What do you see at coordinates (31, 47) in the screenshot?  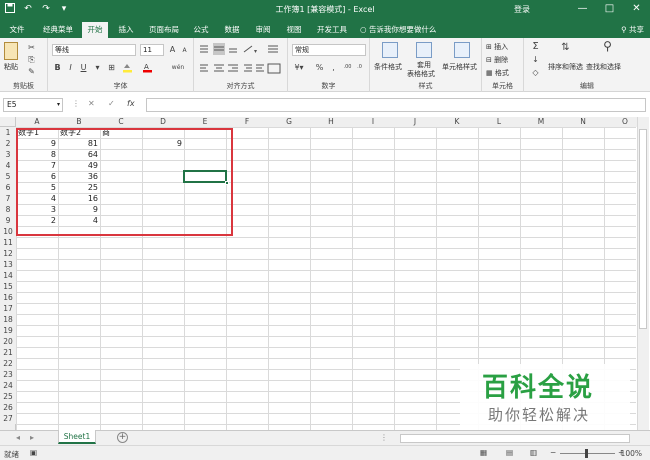 I see `cut-icon: ✂` at bounding box center [31, 47].